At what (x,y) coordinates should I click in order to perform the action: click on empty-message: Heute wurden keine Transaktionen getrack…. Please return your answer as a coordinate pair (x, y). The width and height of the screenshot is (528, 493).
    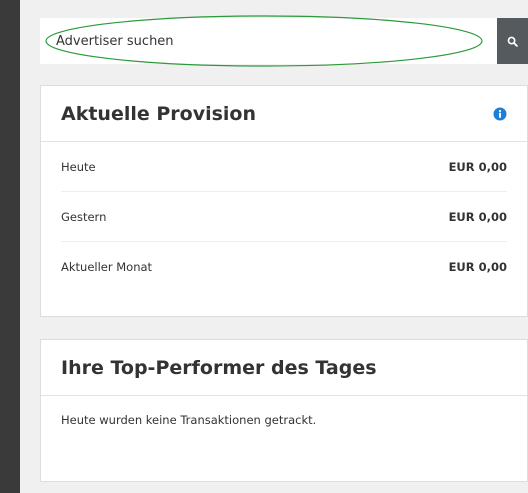
    Looking at the image, I should click on (189, 420).